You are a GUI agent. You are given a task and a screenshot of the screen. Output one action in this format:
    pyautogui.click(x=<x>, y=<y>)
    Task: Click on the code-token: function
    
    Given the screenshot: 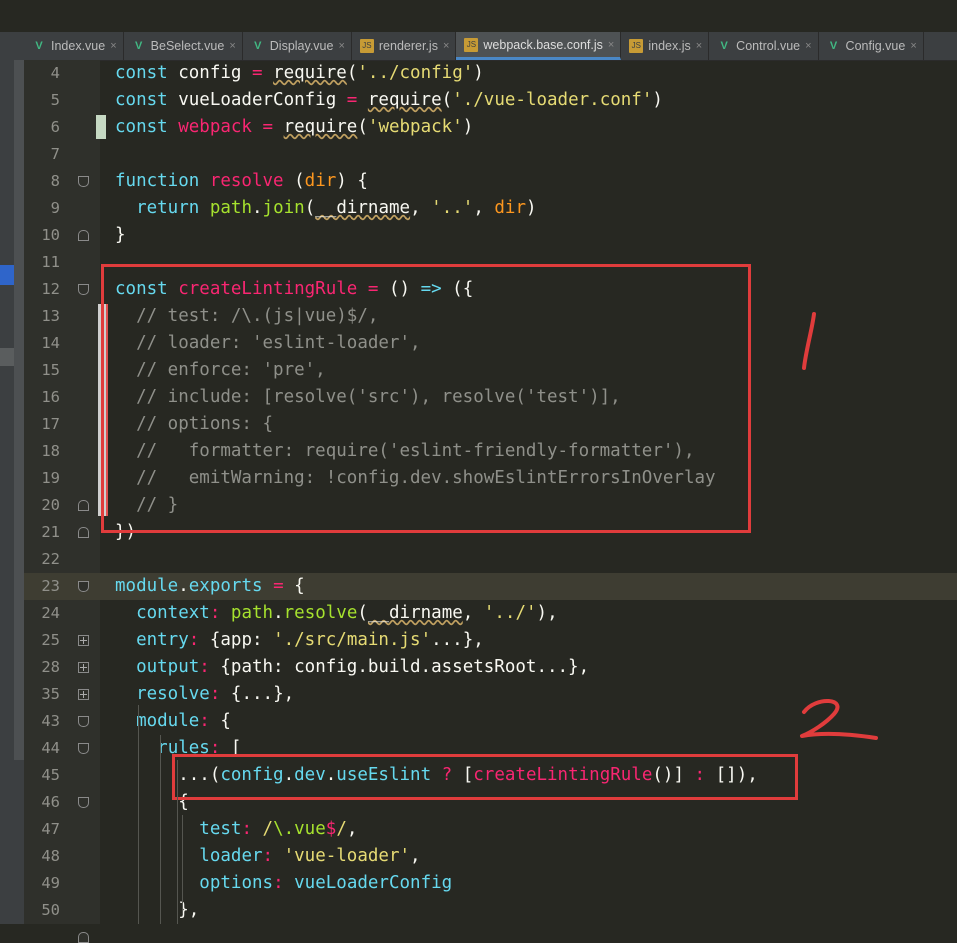 What is the action you would take?
    pyautogui.click(x=162, y=181)
    